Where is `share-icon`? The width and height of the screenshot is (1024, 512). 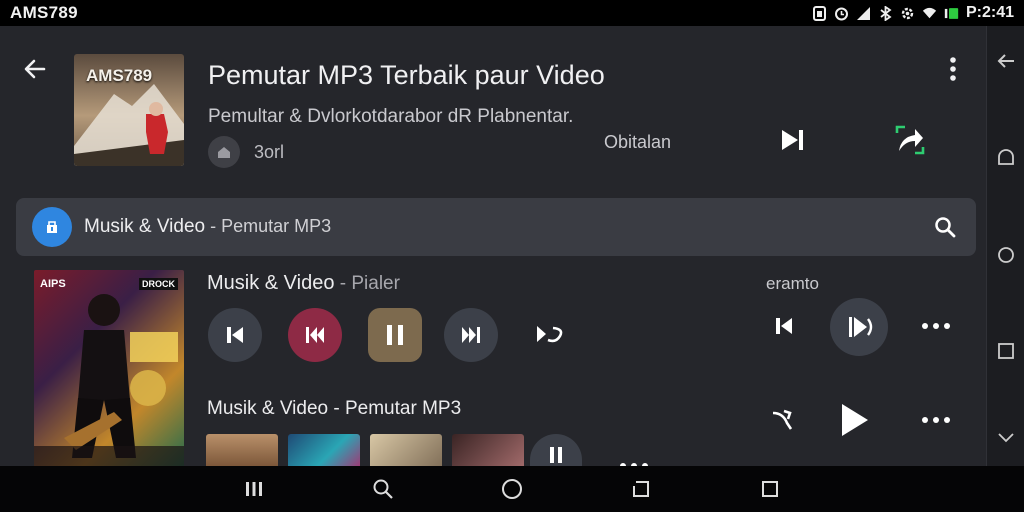 share-icon is located at coordinates (910, 140).